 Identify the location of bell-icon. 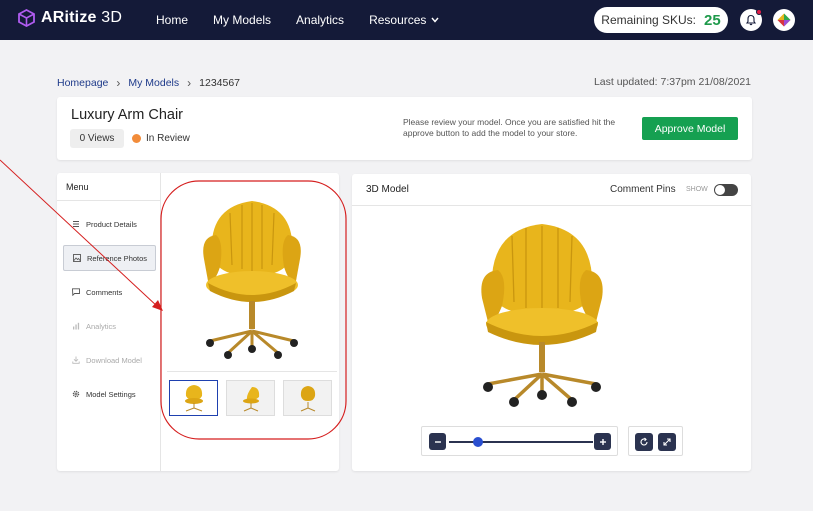
(751, 20).